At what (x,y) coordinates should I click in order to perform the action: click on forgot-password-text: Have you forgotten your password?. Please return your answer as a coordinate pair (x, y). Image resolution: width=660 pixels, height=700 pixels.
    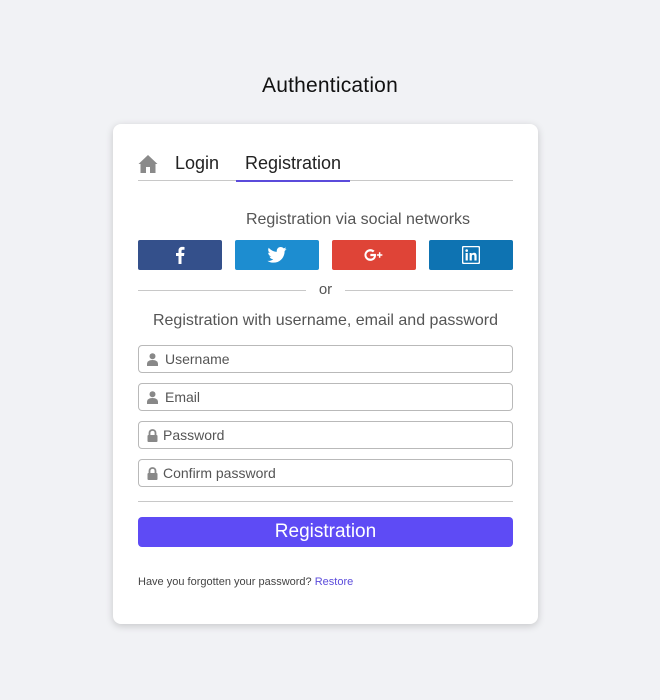
    Looking at the image, I should click on (225, 582).